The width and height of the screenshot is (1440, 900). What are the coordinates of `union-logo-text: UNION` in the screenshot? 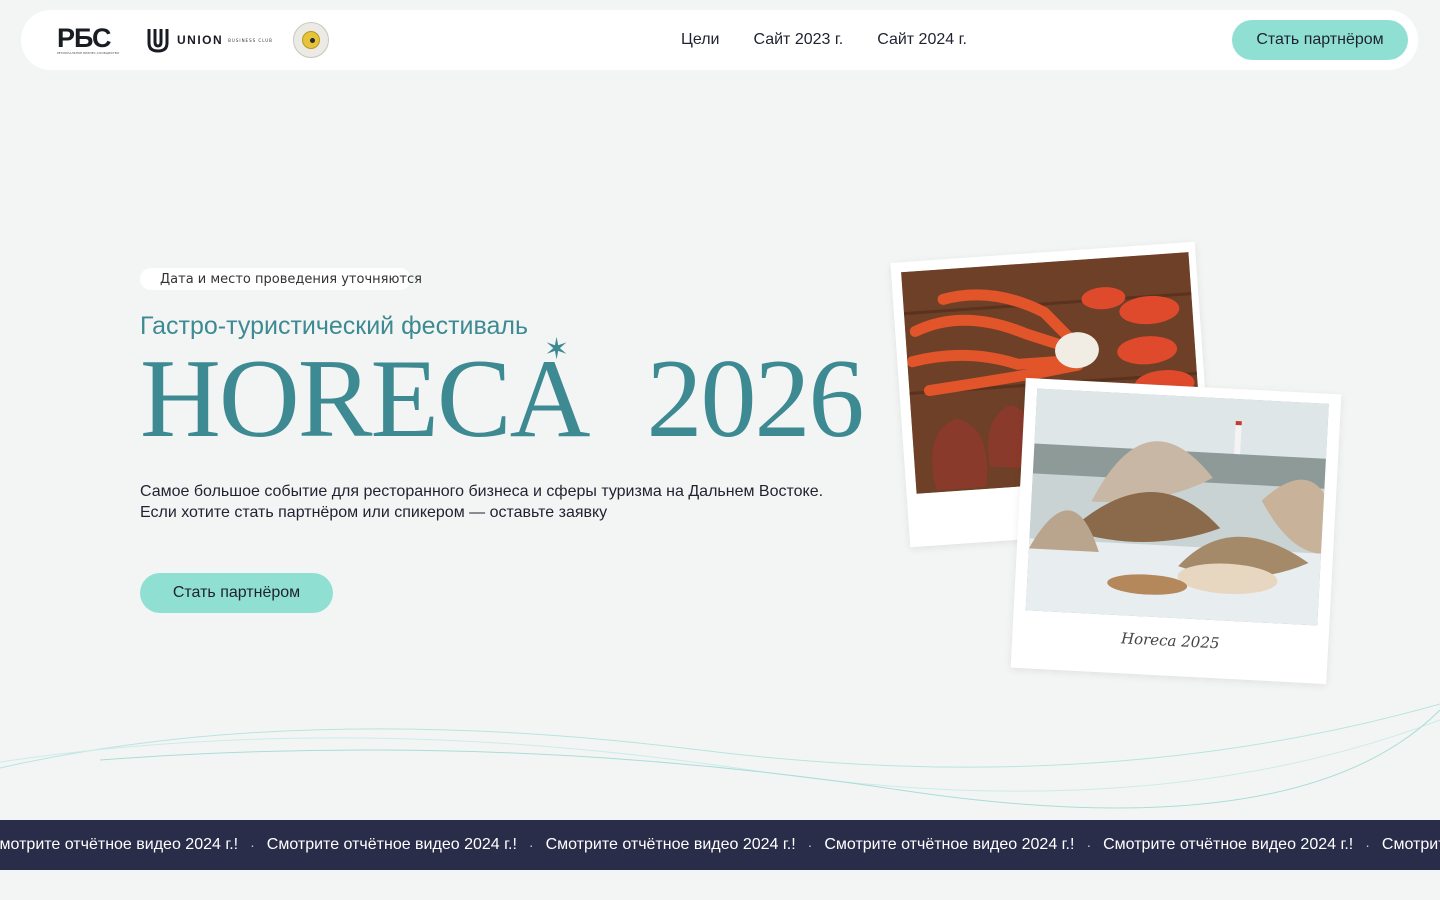 It's located at (200, 40).